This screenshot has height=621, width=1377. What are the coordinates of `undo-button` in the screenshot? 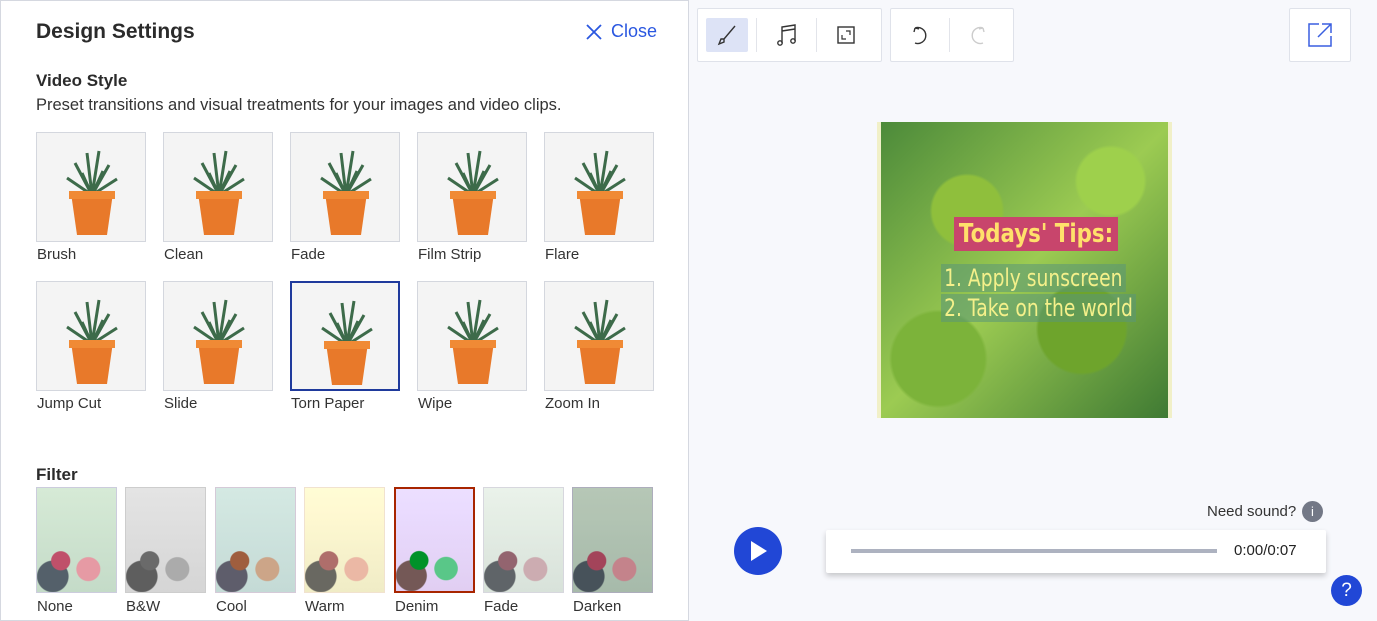 It's located at (920, 35).